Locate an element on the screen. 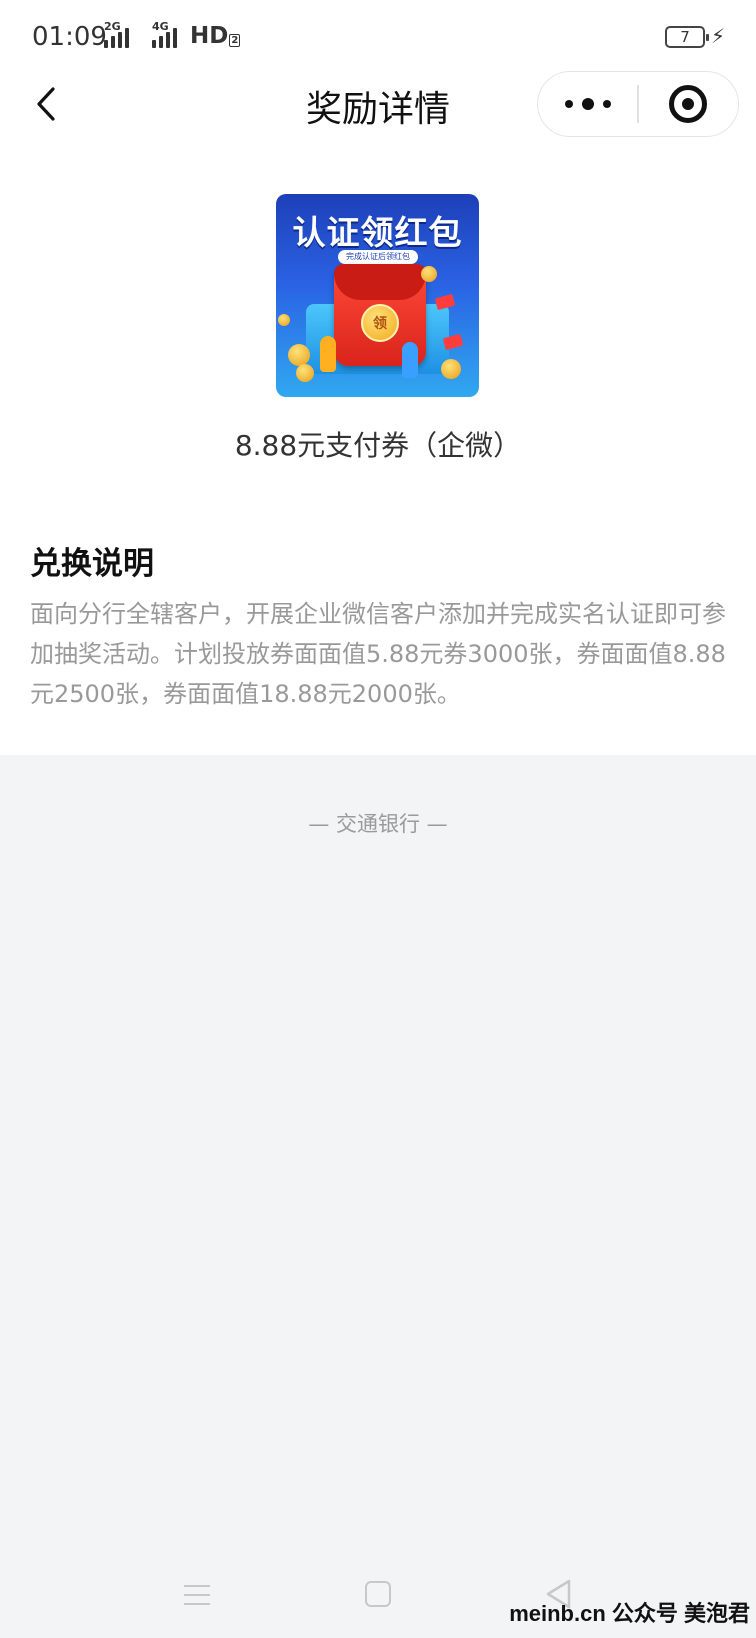  menu-lines-icon is located at coordinates (197, 1595).